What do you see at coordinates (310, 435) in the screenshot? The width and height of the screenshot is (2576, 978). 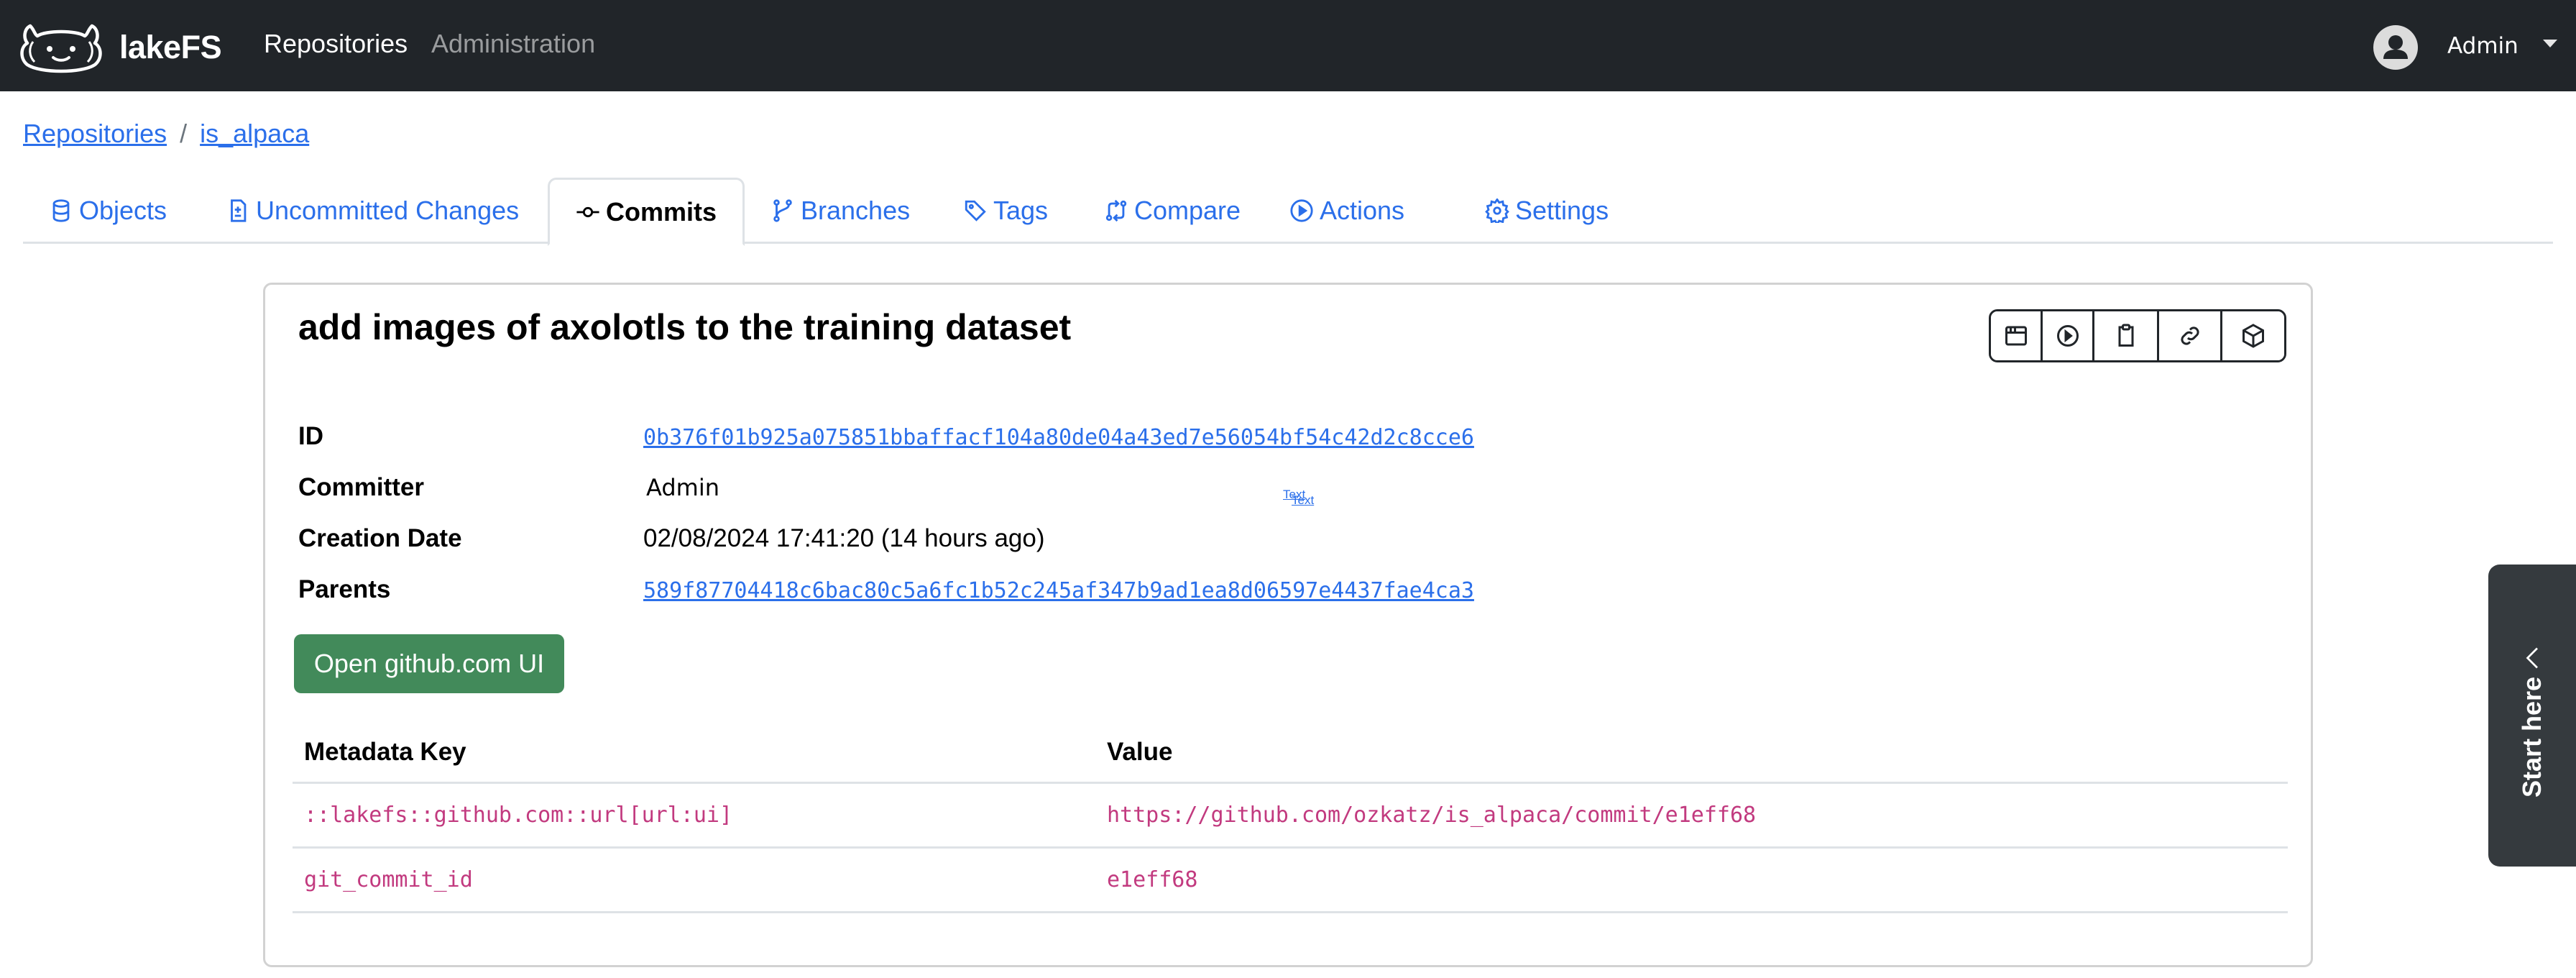 I see `id-label: ID` at bounding box center [310, 435].